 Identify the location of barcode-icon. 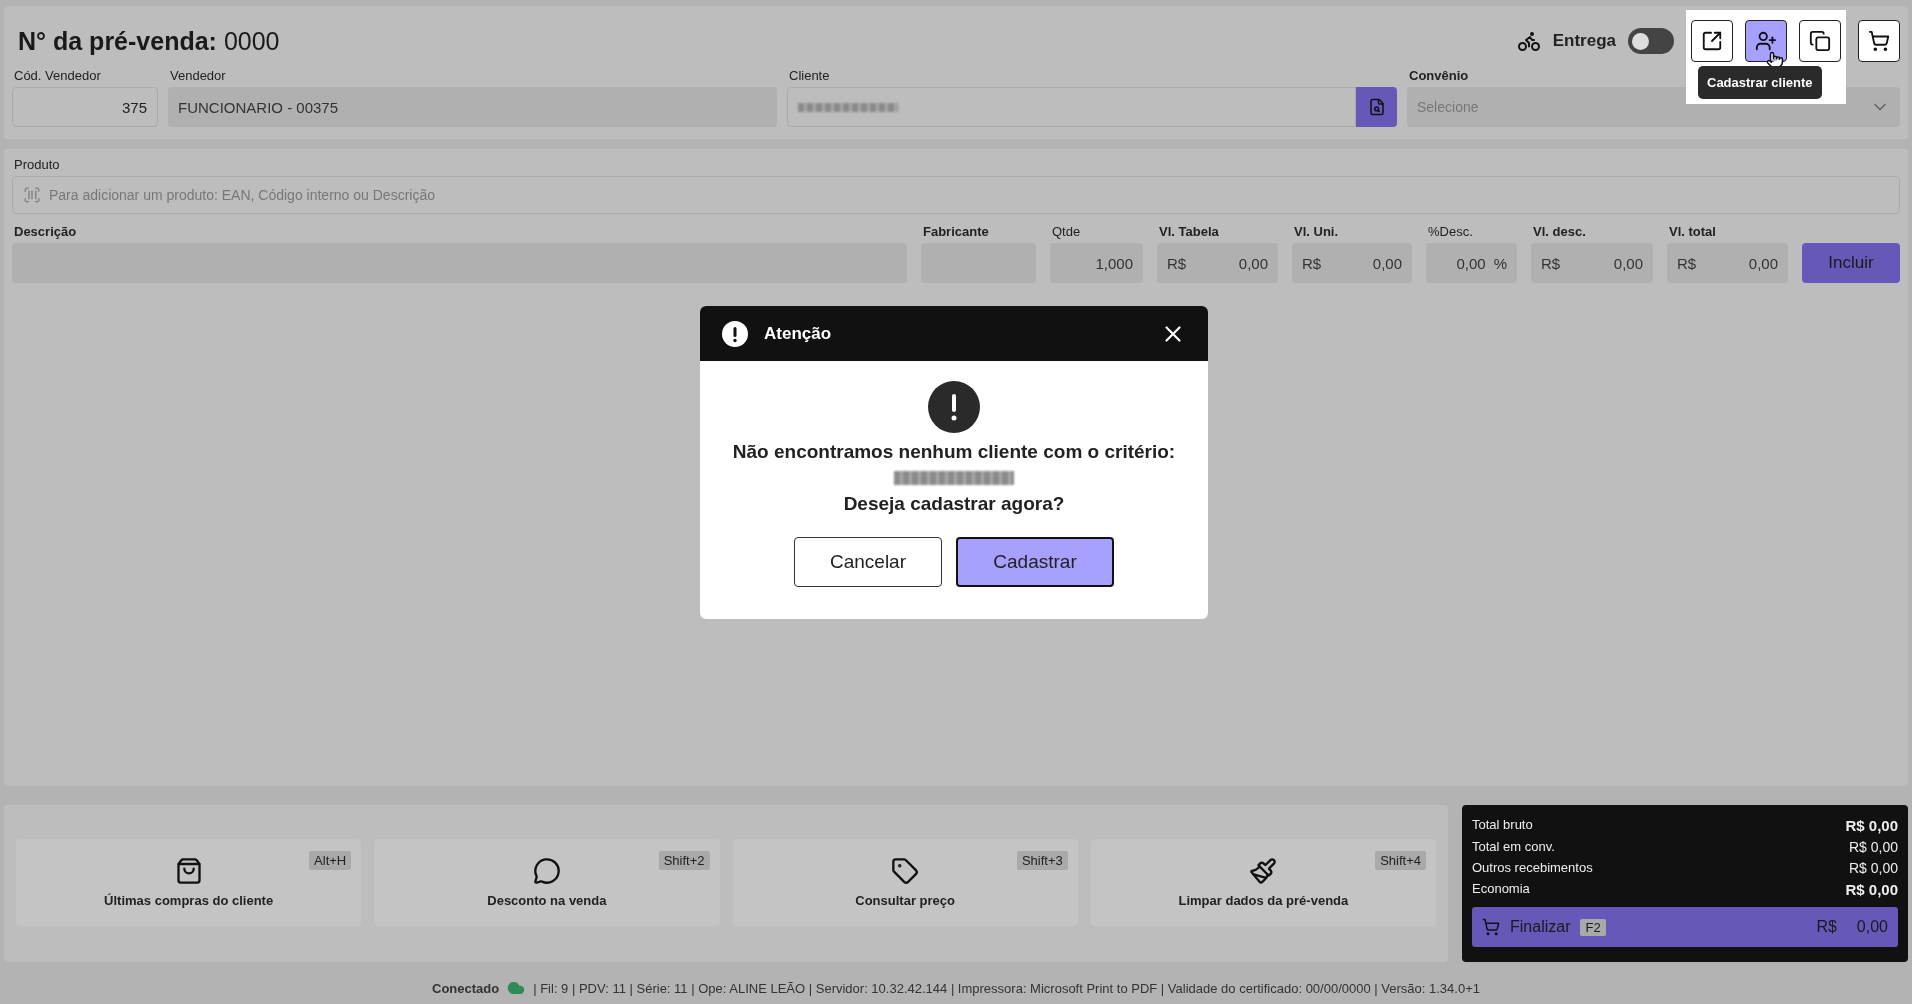
(32, 195).